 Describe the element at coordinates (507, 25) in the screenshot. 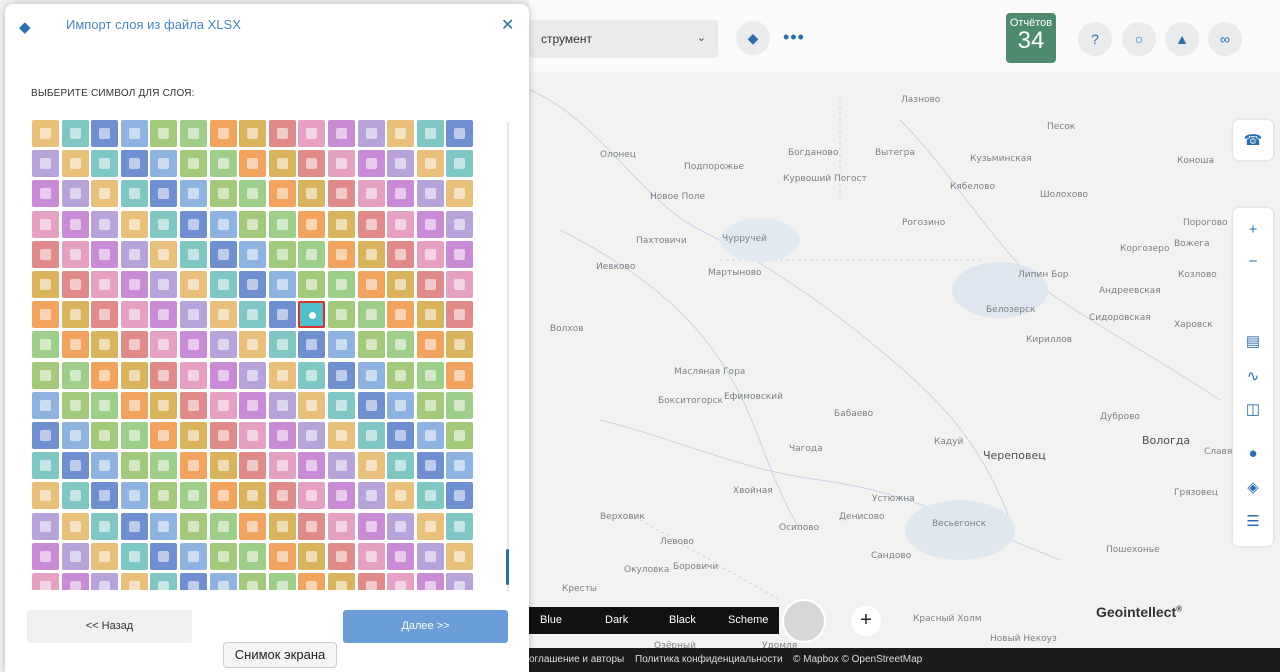

I see `close-icon: ✕` at that location.